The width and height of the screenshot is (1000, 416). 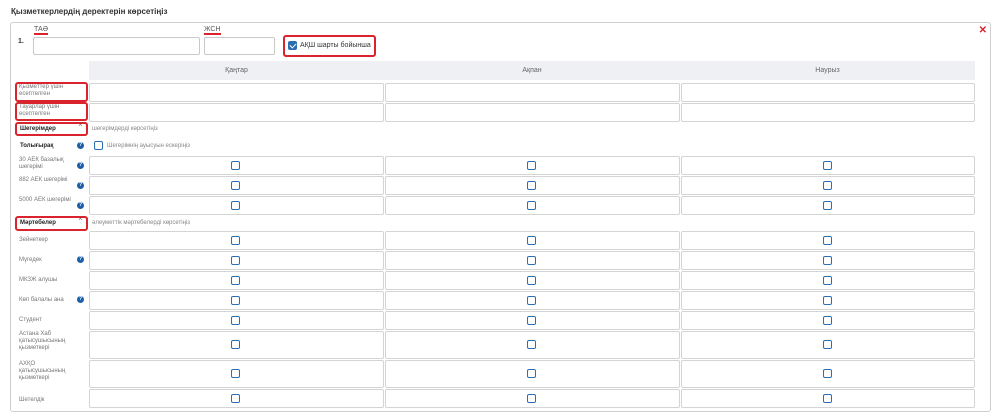 I want to click on large-family-mother-january-checkbox, so click(x=235, y=300).